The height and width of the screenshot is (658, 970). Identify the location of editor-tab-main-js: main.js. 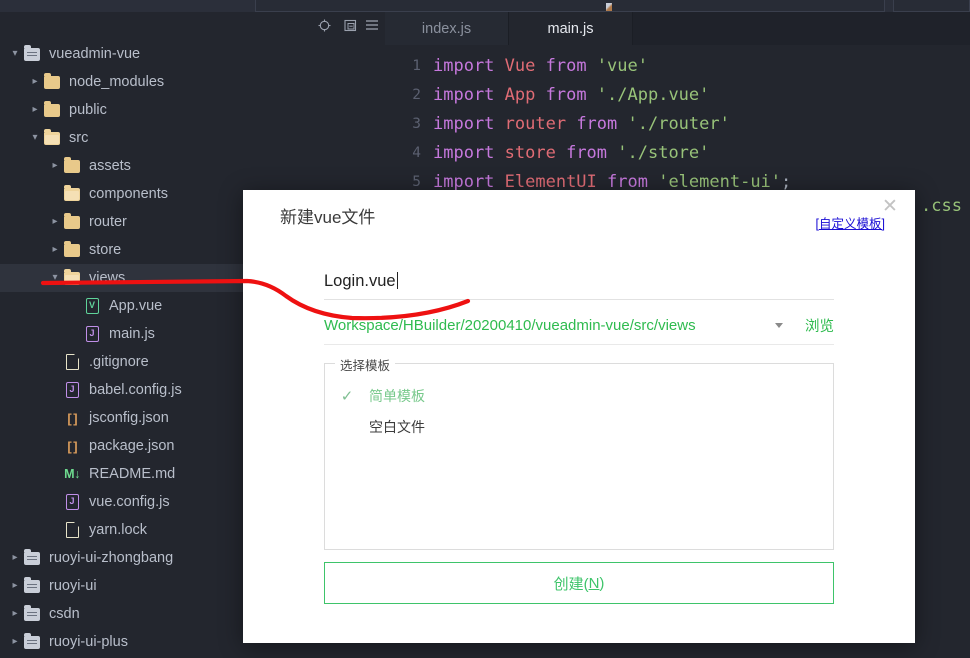
(571, 28).